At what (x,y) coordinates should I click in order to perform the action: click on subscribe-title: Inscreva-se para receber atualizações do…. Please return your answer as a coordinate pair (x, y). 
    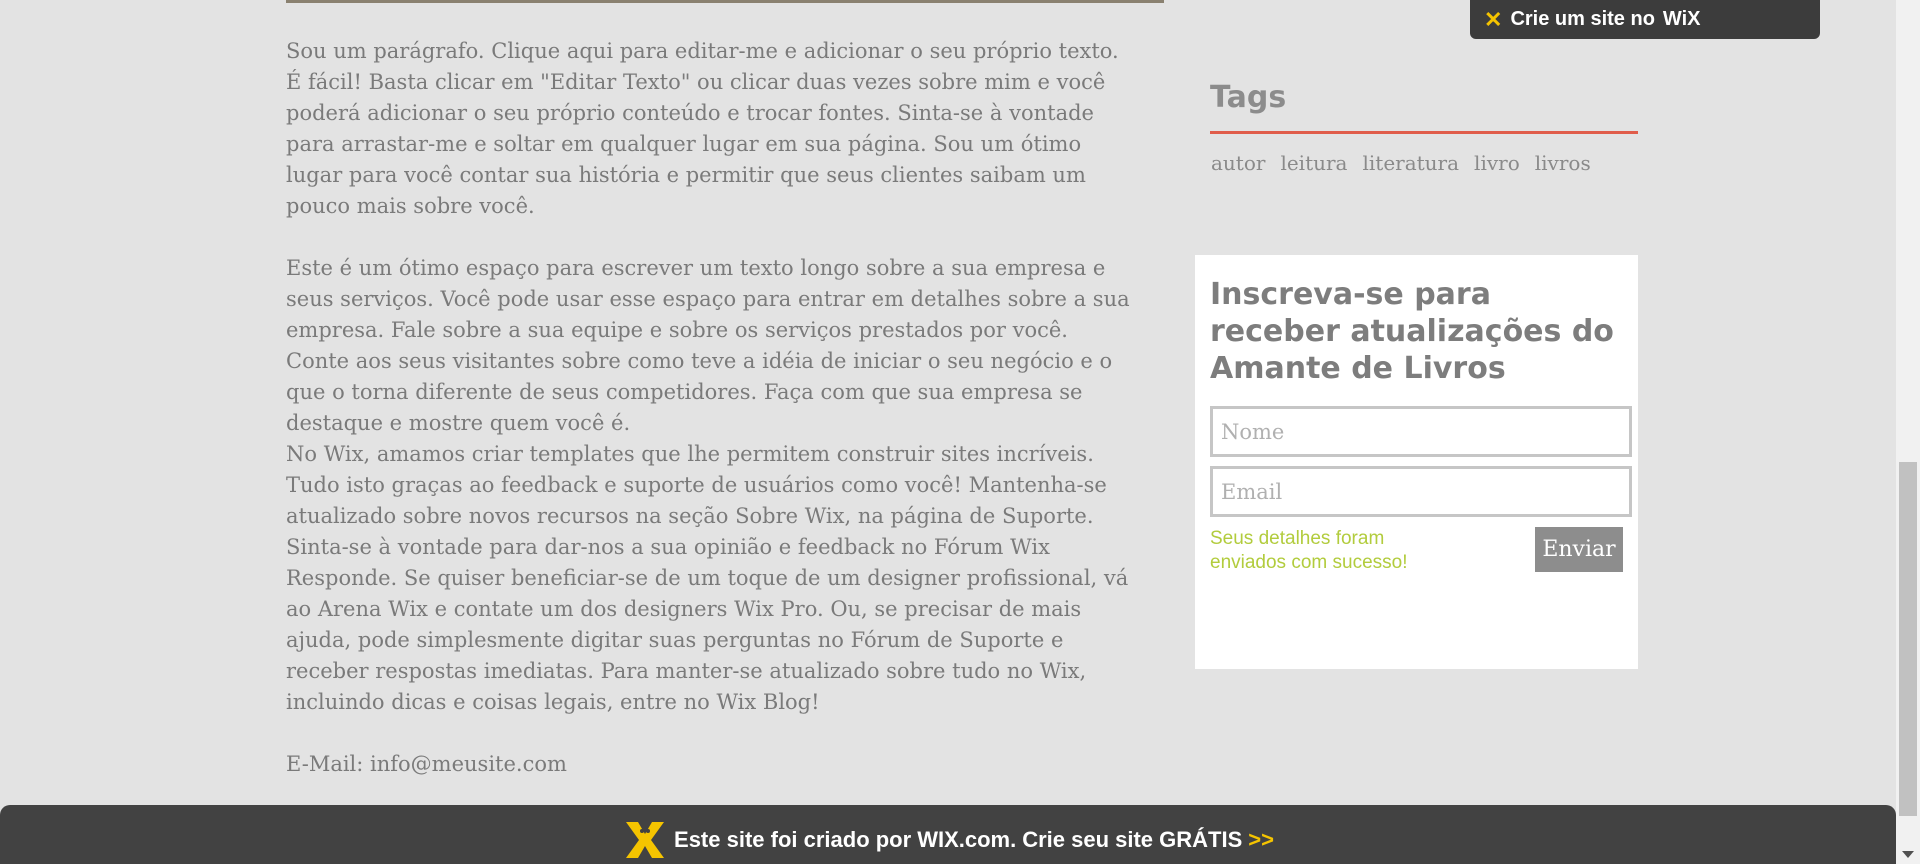
    Looking at the image, I should click on (1412, 331).